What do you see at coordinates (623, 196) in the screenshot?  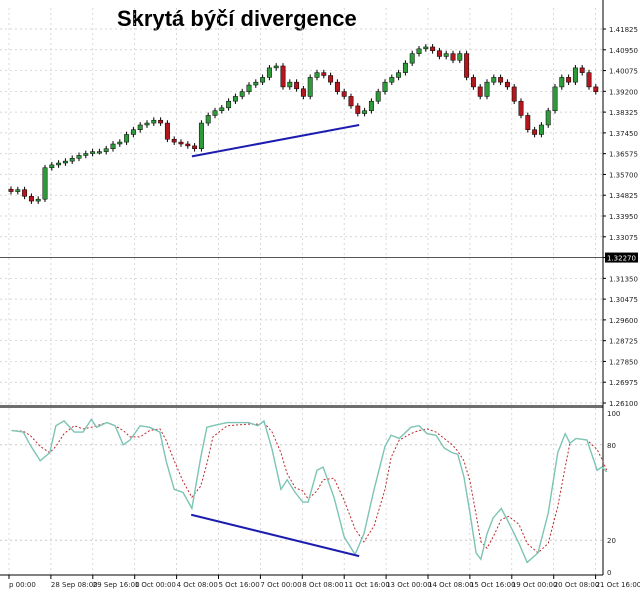 I see `price-tick-label: 1.34825` at bounding box center [623, 196].